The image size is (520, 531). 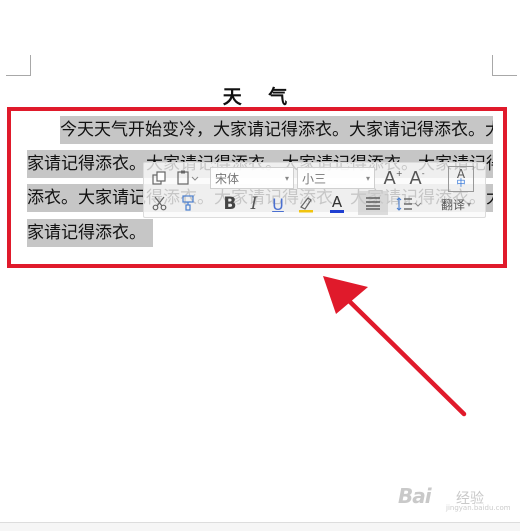 What do you see at coordinates (373, 203) in the screenshot?
I see `align-justify-icon` at bounding box center [373, 203].